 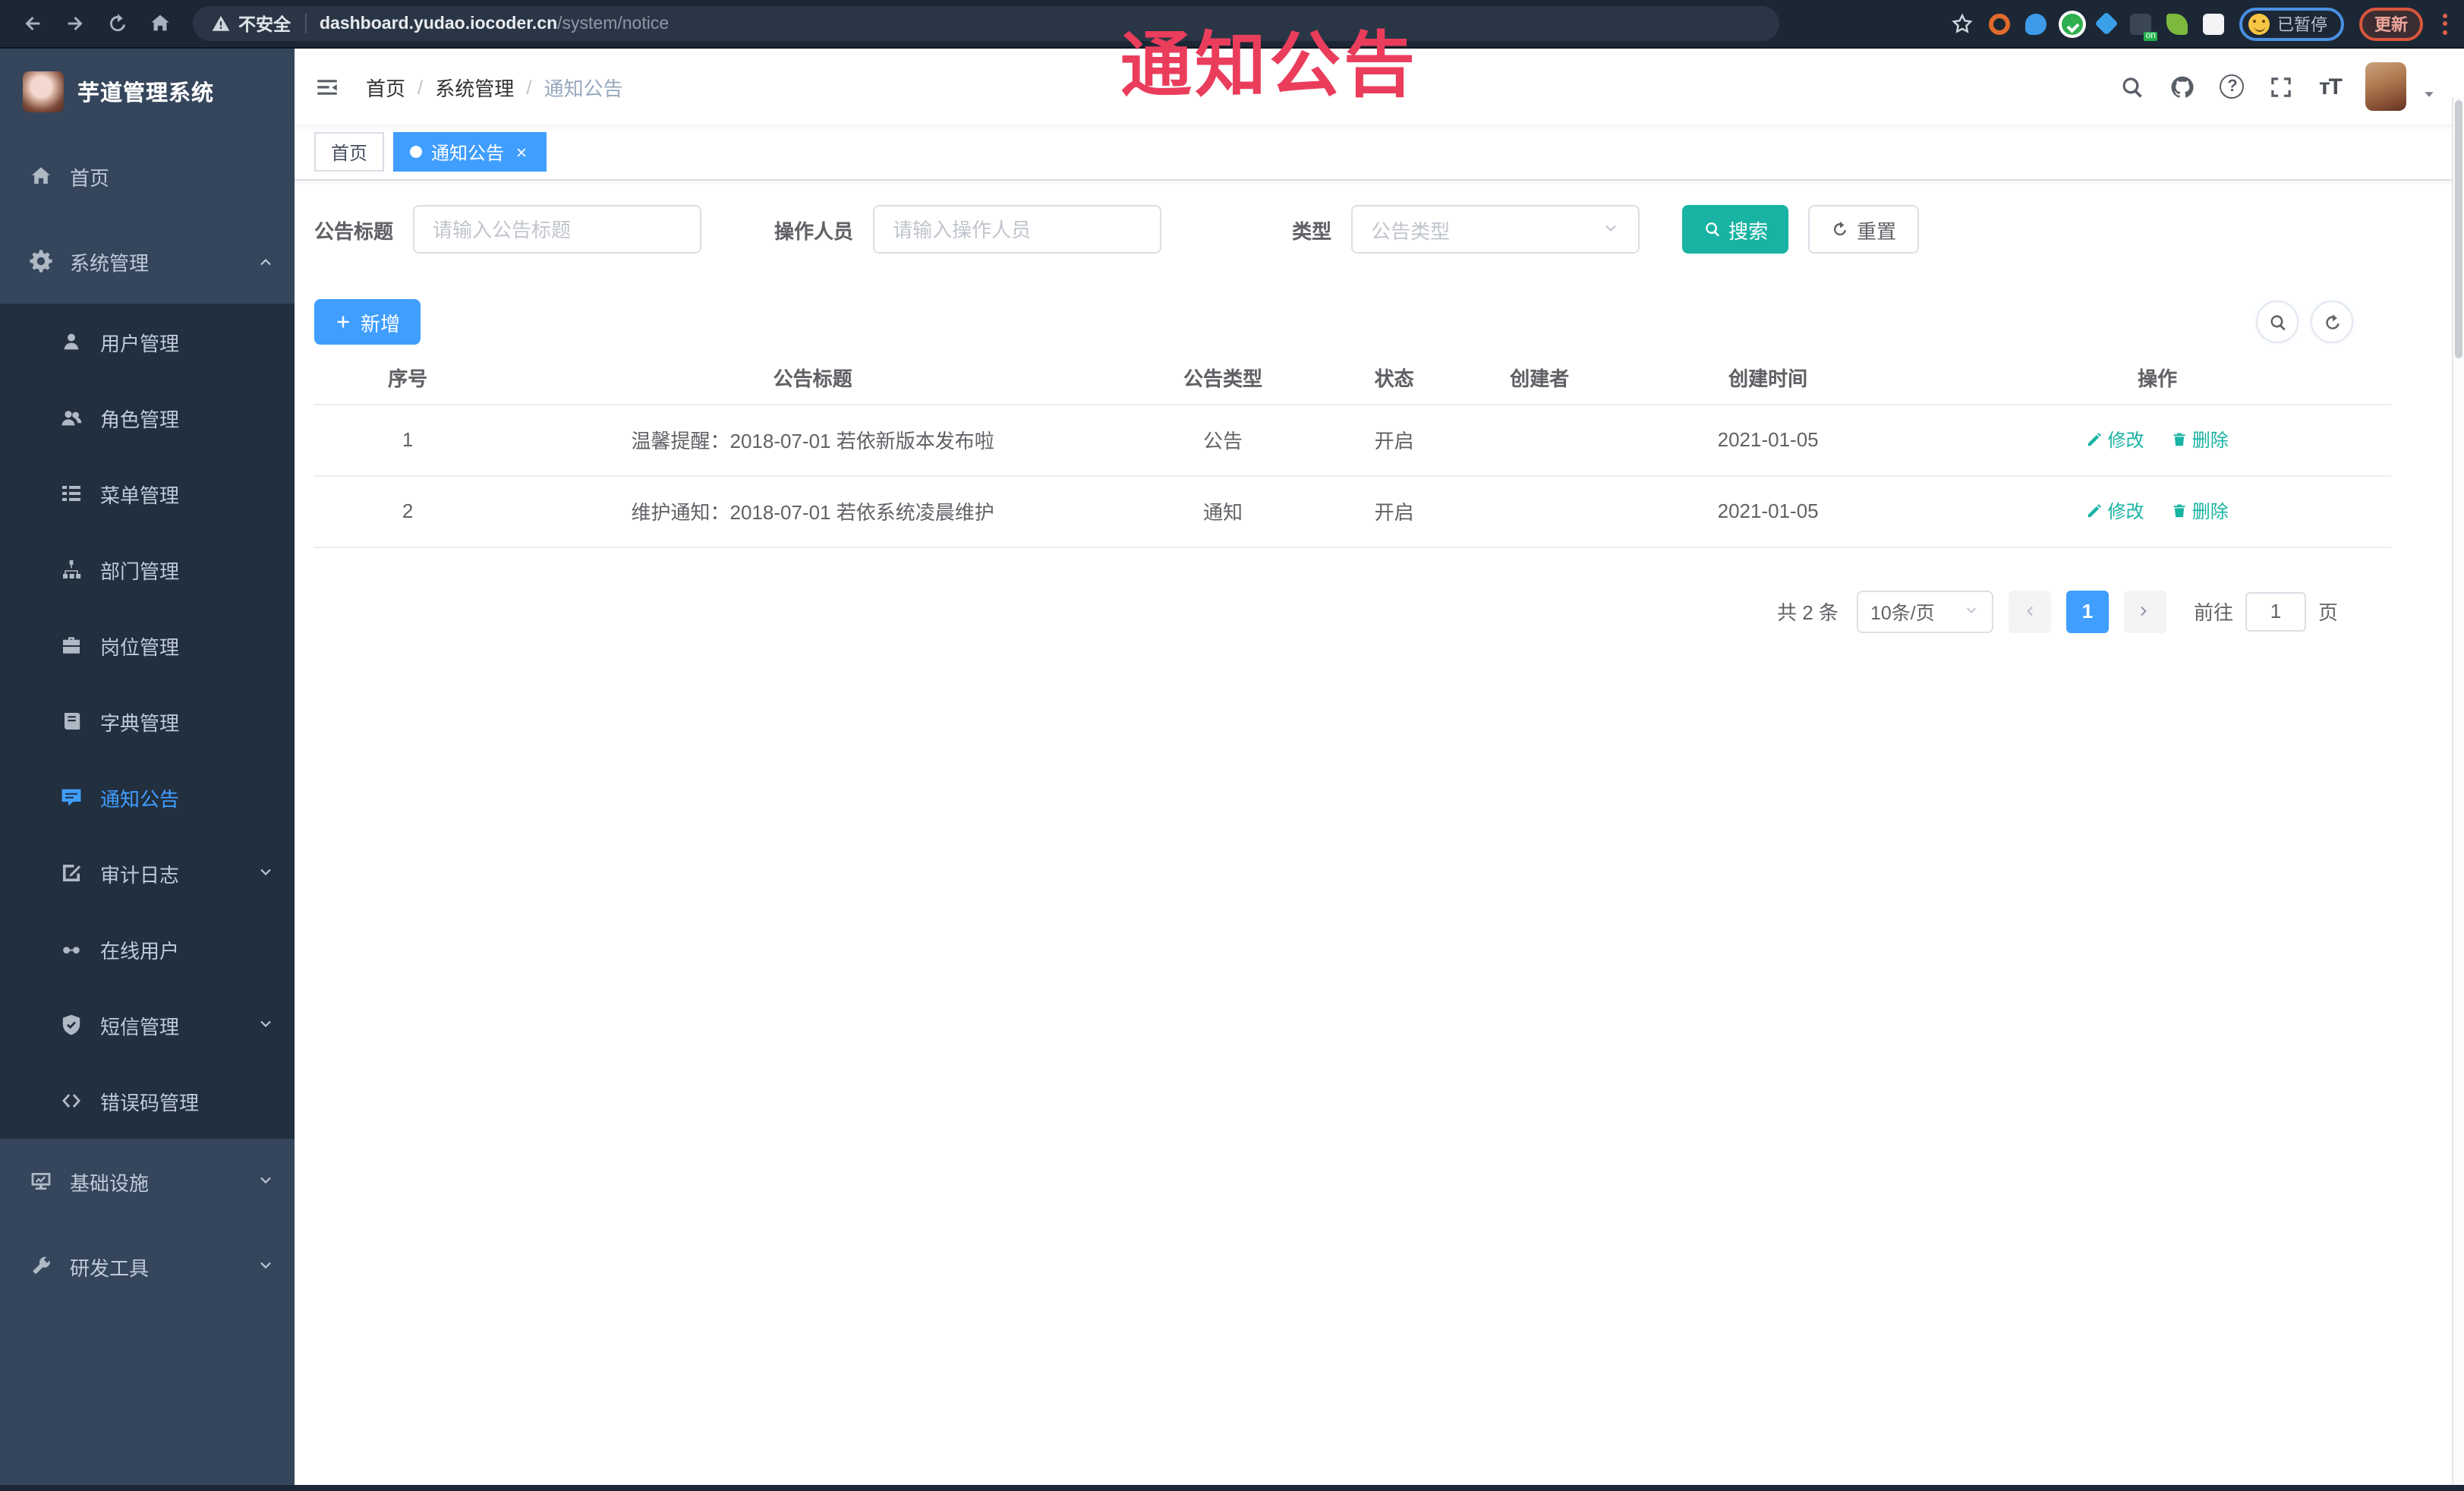 I want to click on sidebar-item-sms: 短信管理, so click(x=147, y=1025).